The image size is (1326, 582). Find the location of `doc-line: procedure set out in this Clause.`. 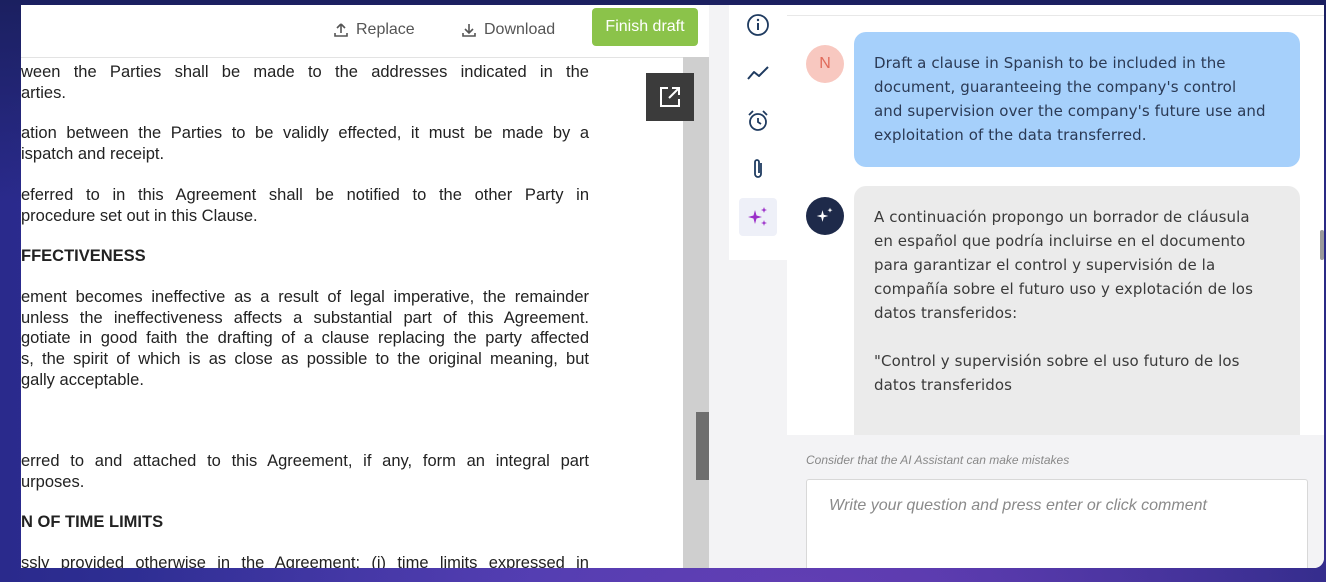

doc-line: procedure set out in this Clause. is located at coordinates (139, 216).